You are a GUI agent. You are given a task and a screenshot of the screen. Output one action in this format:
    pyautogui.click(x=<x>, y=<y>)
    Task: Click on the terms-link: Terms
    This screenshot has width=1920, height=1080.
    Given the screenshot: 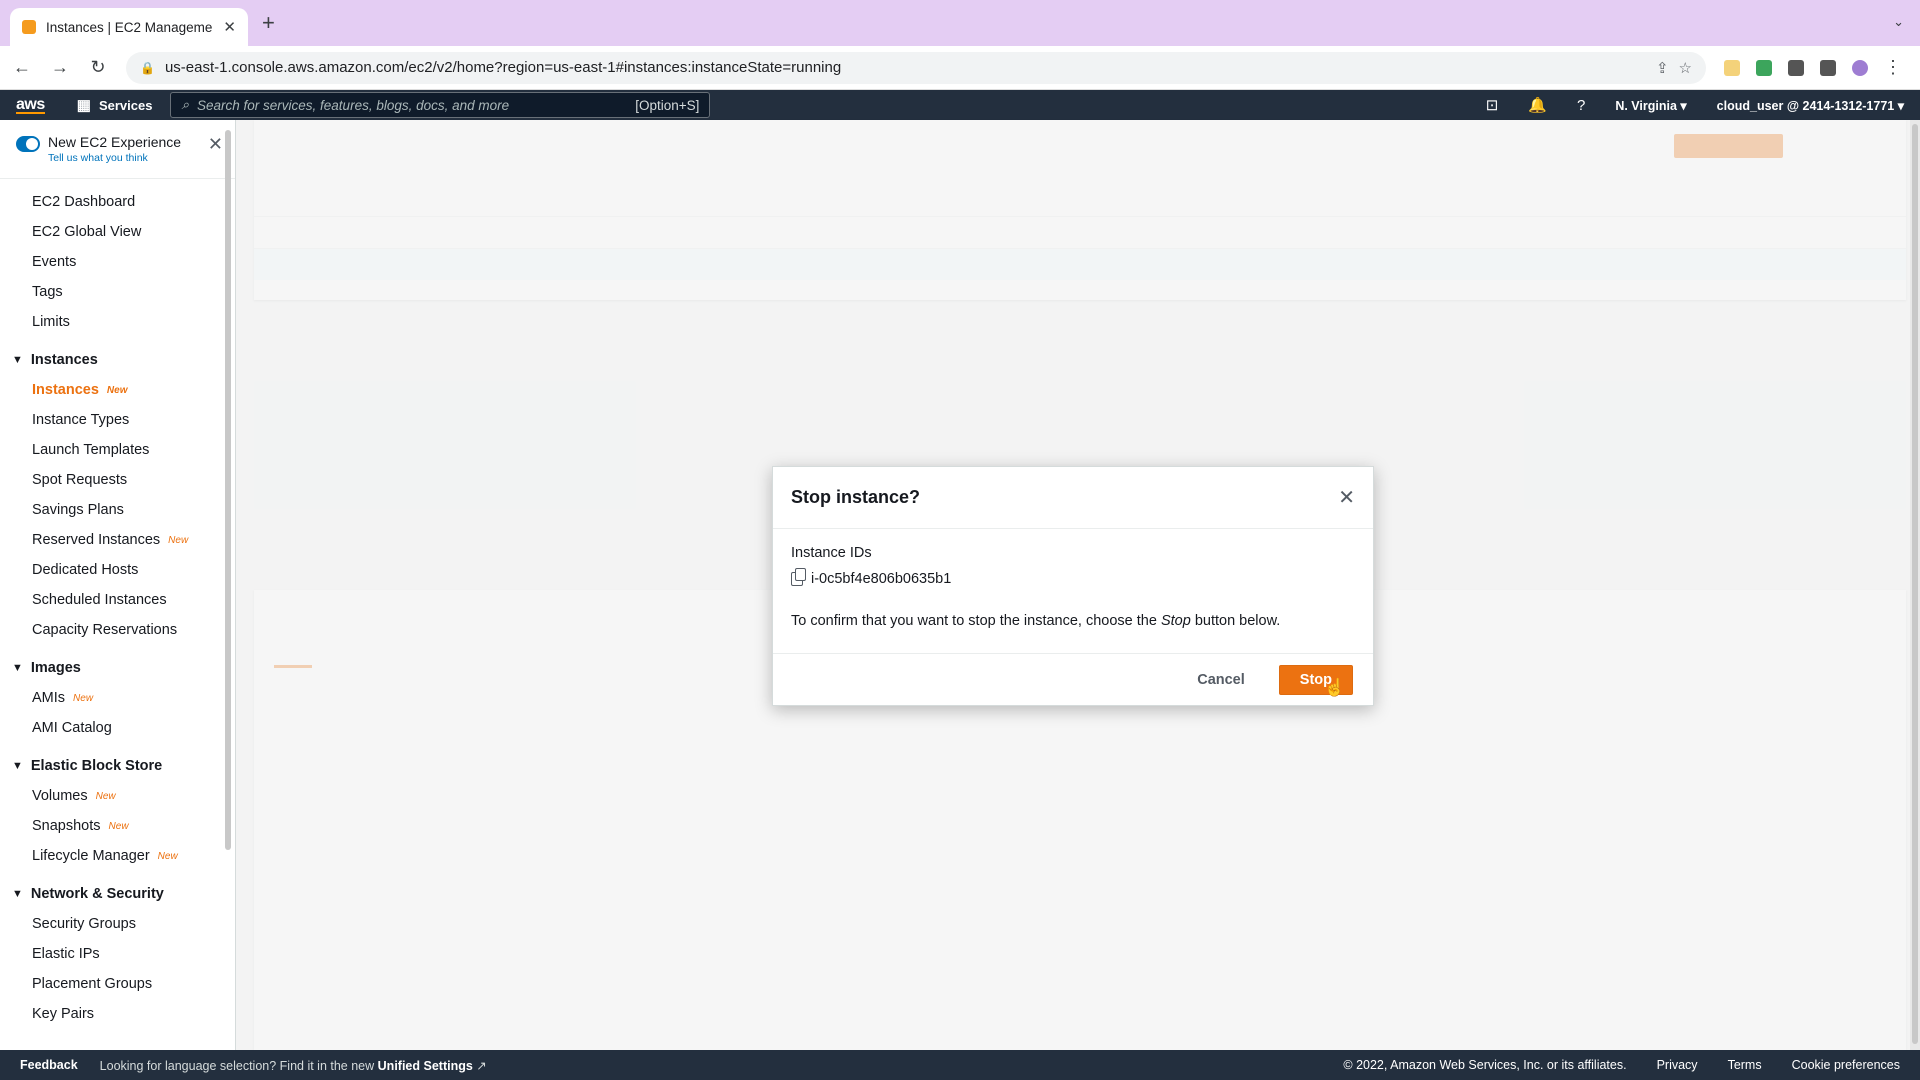 What is the action you would take?
    pyautogui.click(x=1745, y=1065)
    